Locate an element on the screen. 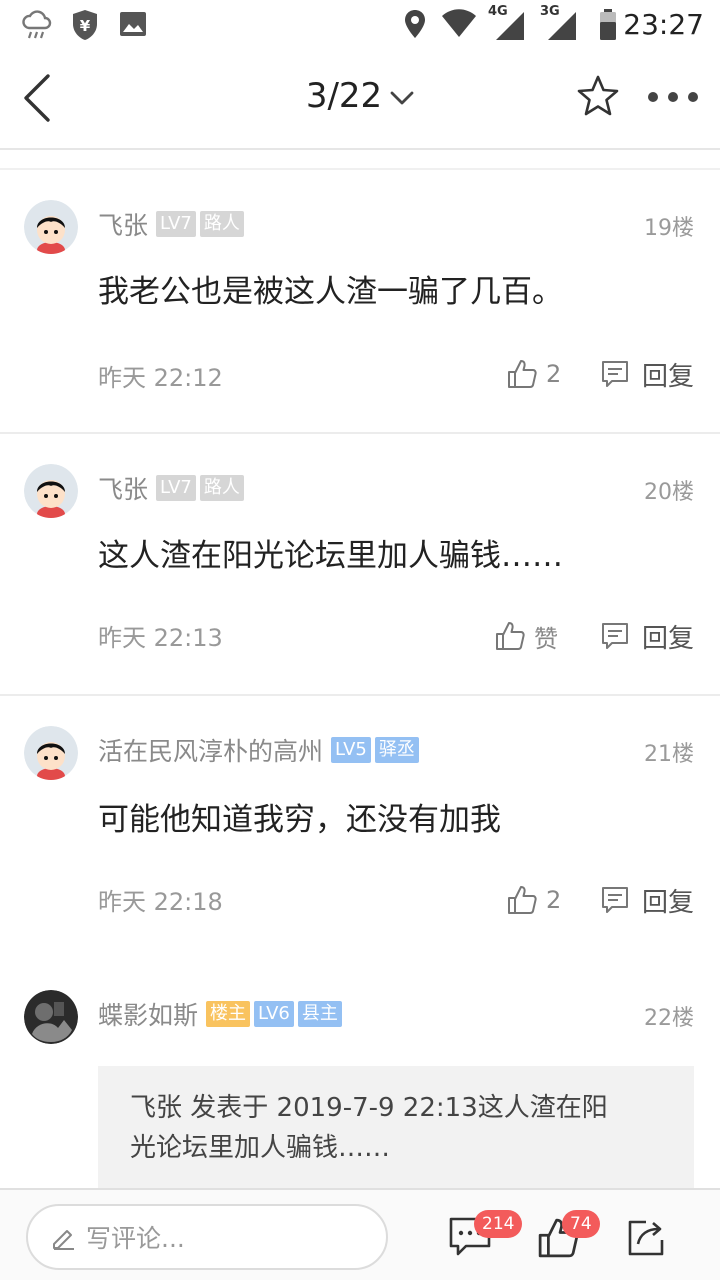 The image size is (720, 1280). like-label: 赞 is located at coordinates (546, 638).